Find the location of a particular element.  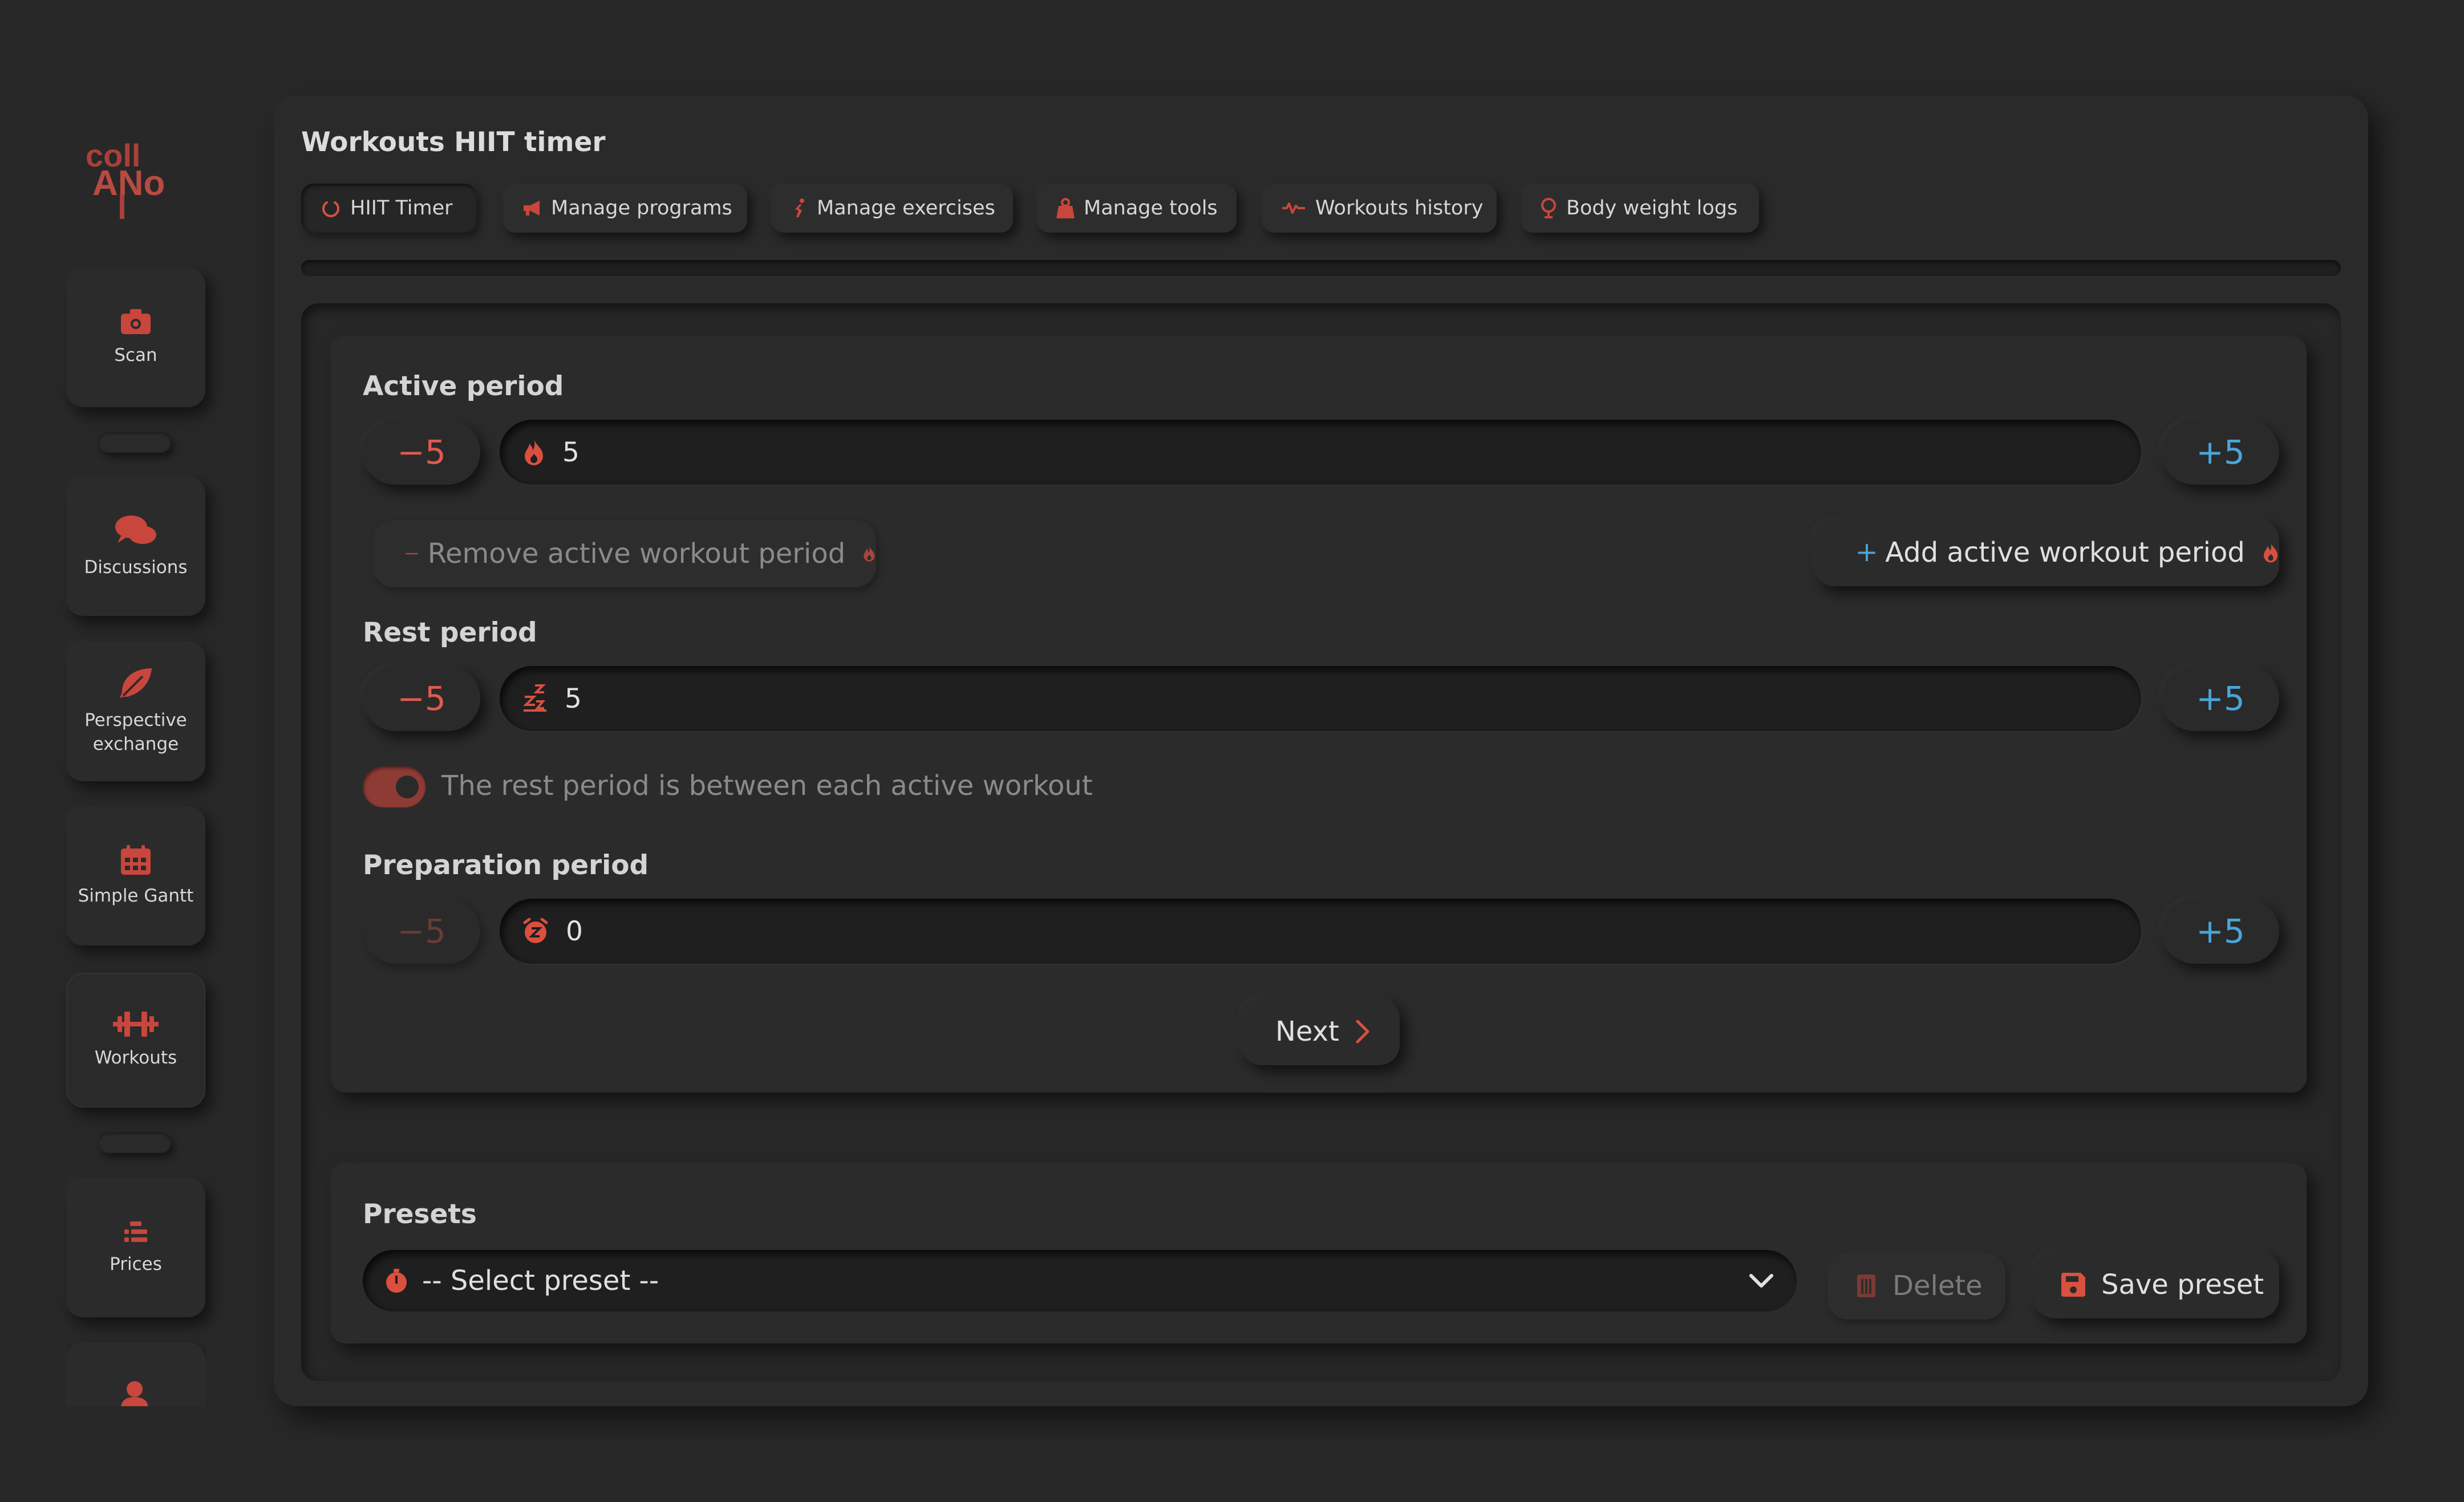

tab-label: Manage programs is located at coordinates (641, 208).